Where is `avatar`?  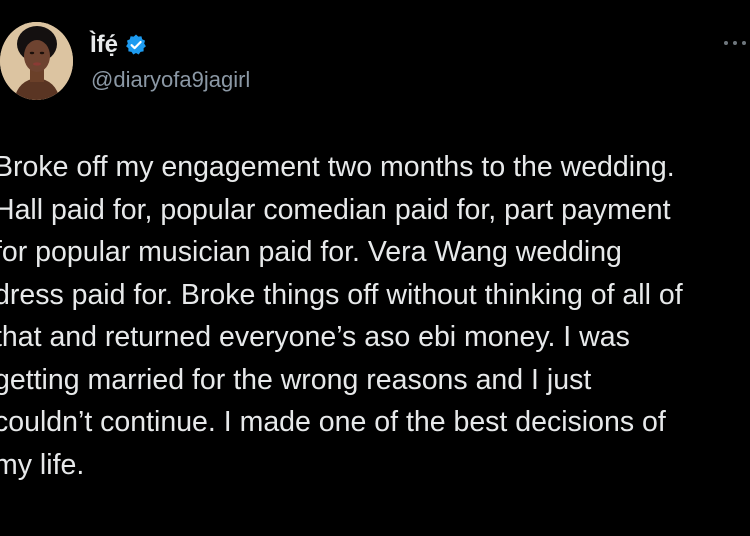
avatar is located at coordinates (36, 61).